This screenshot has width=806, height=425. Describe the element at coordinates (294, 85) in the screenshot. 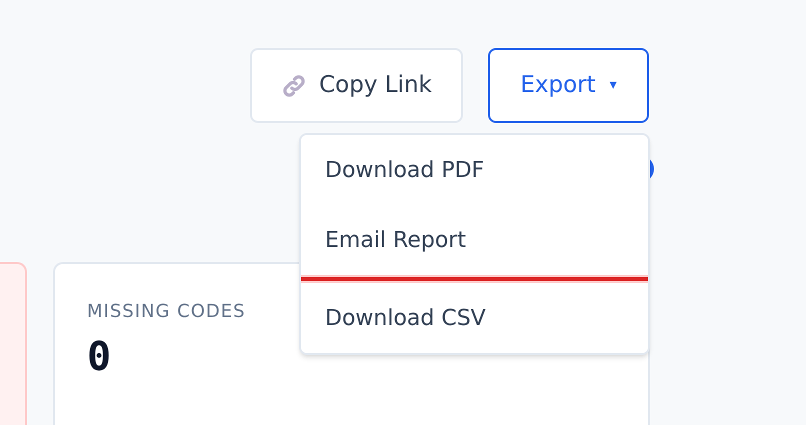

I see `link-icon` at that location.